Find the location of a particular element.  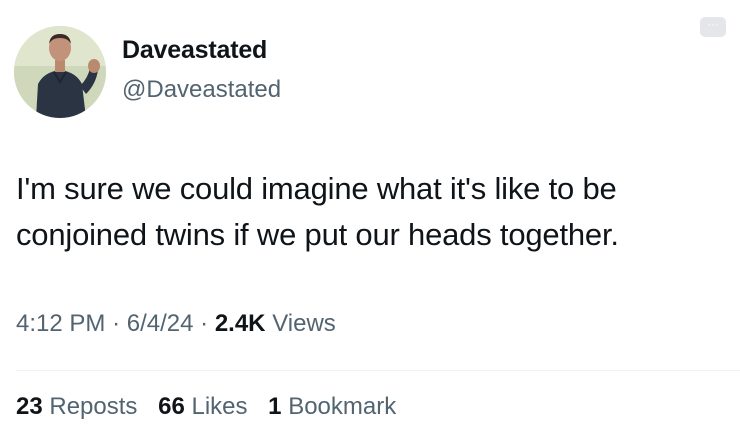

bookmarks-stat: 1 Bookmark is located at coordinates (332, 406).